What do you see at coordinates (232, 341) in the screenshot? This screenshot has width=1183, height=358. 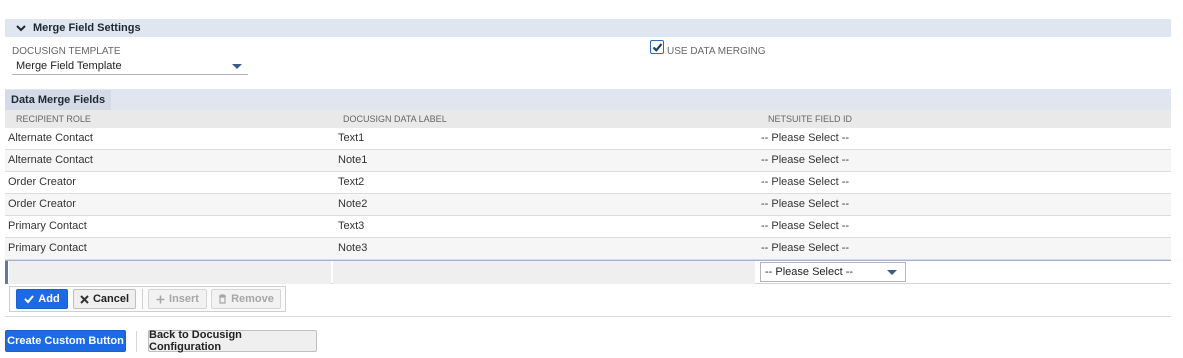 I see `back-to-docusign-configuration-button: Back to Docusign Configuration` at bounding box center [232, 341].